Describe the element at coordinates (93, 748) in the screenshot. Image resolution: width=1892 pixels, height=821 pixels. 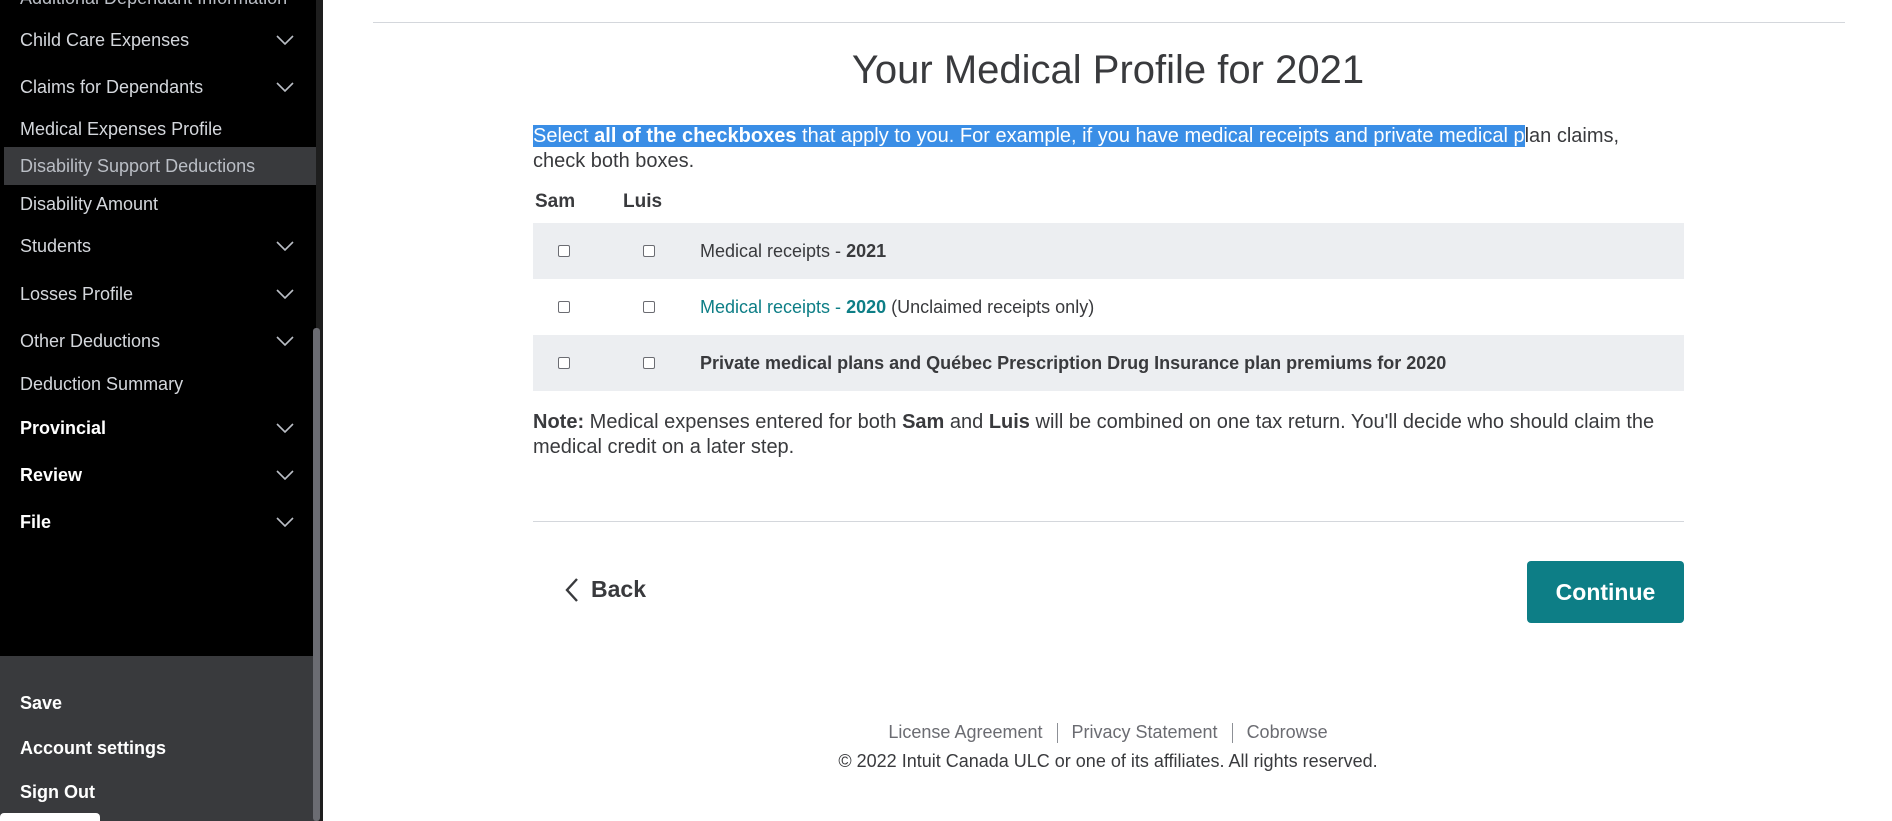
I see `account-settings-link: Account settings` at that location.